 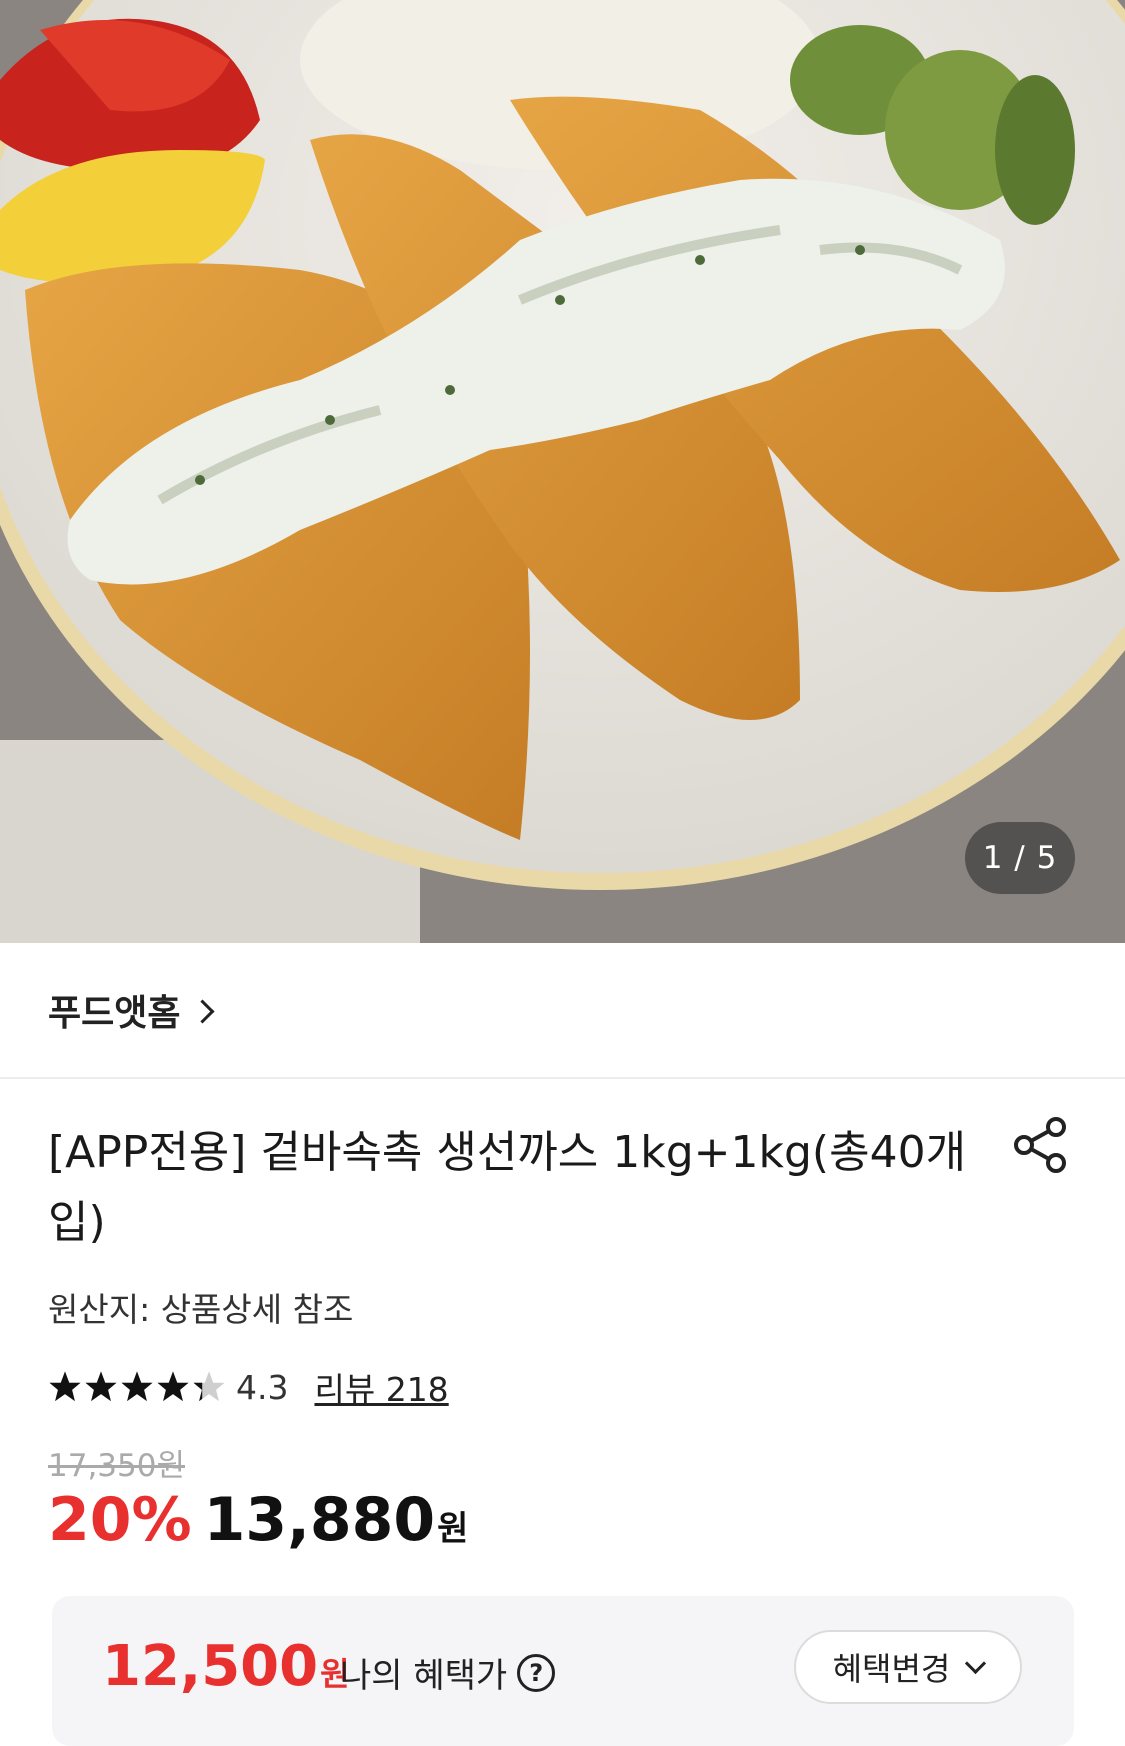 I want to click on seller-link: 푸드앳홈, so click(x=132, y=1010).